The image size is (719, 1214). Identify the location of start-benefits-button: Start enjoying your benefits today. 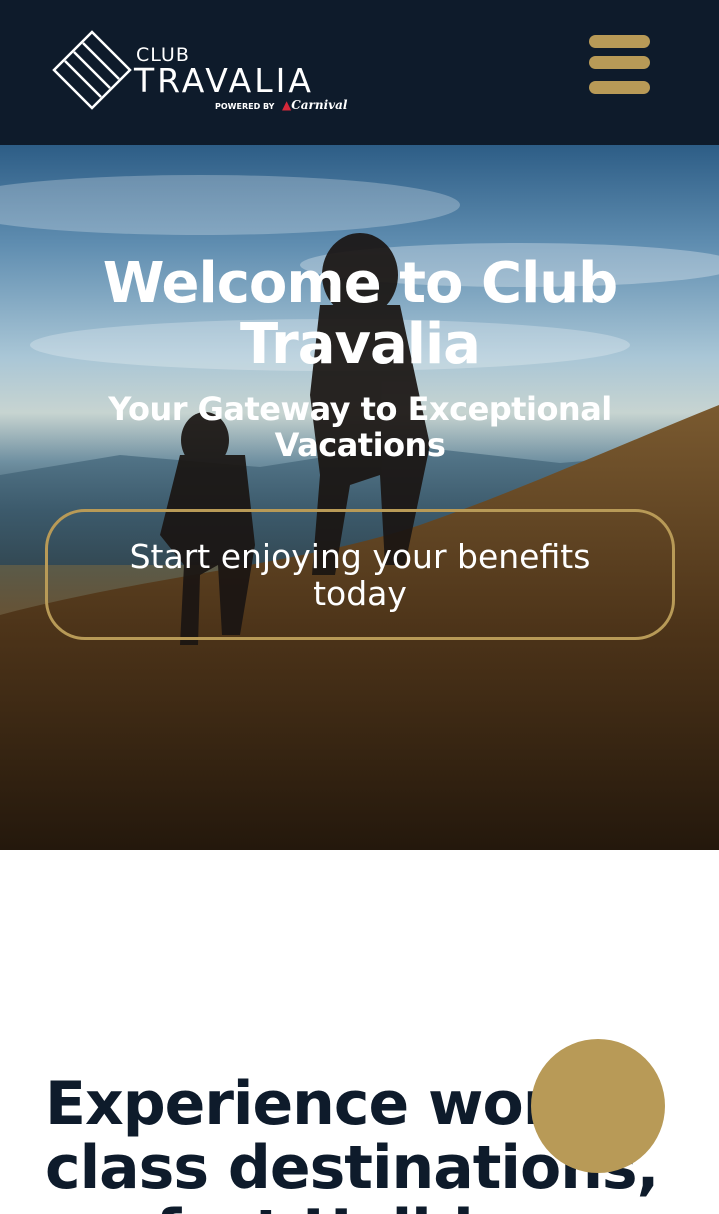
(360, 574).